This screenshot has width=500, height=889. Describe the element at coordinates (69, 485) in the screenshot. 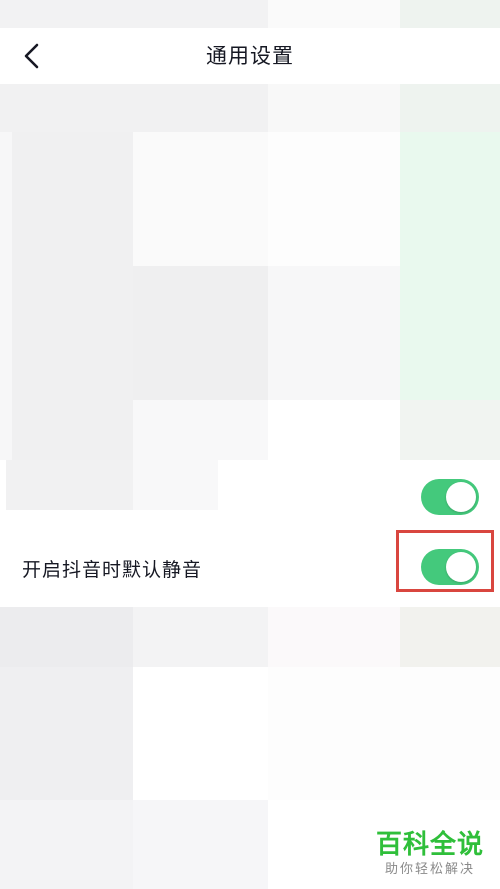

I see `blurred-label` at that location.